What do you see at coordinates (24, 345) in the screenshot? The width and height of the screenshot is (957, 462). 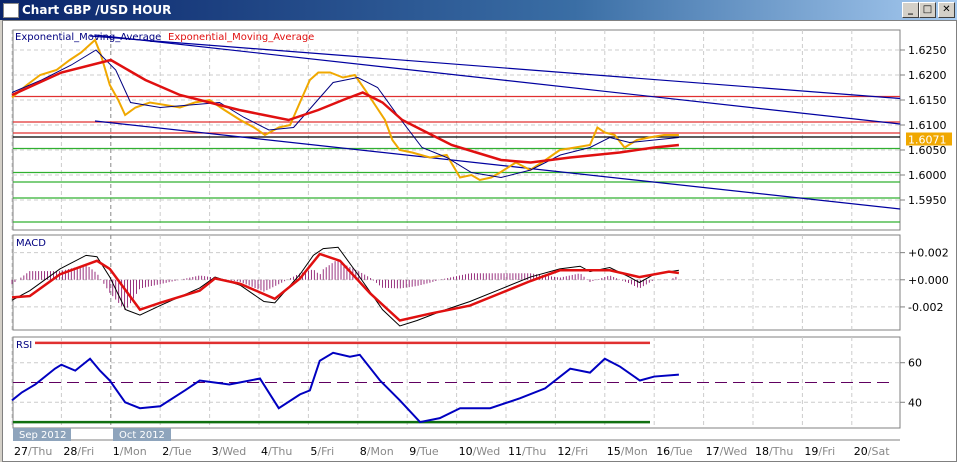 I see `rsi-title: RSI` at bounding box center [24, 345].